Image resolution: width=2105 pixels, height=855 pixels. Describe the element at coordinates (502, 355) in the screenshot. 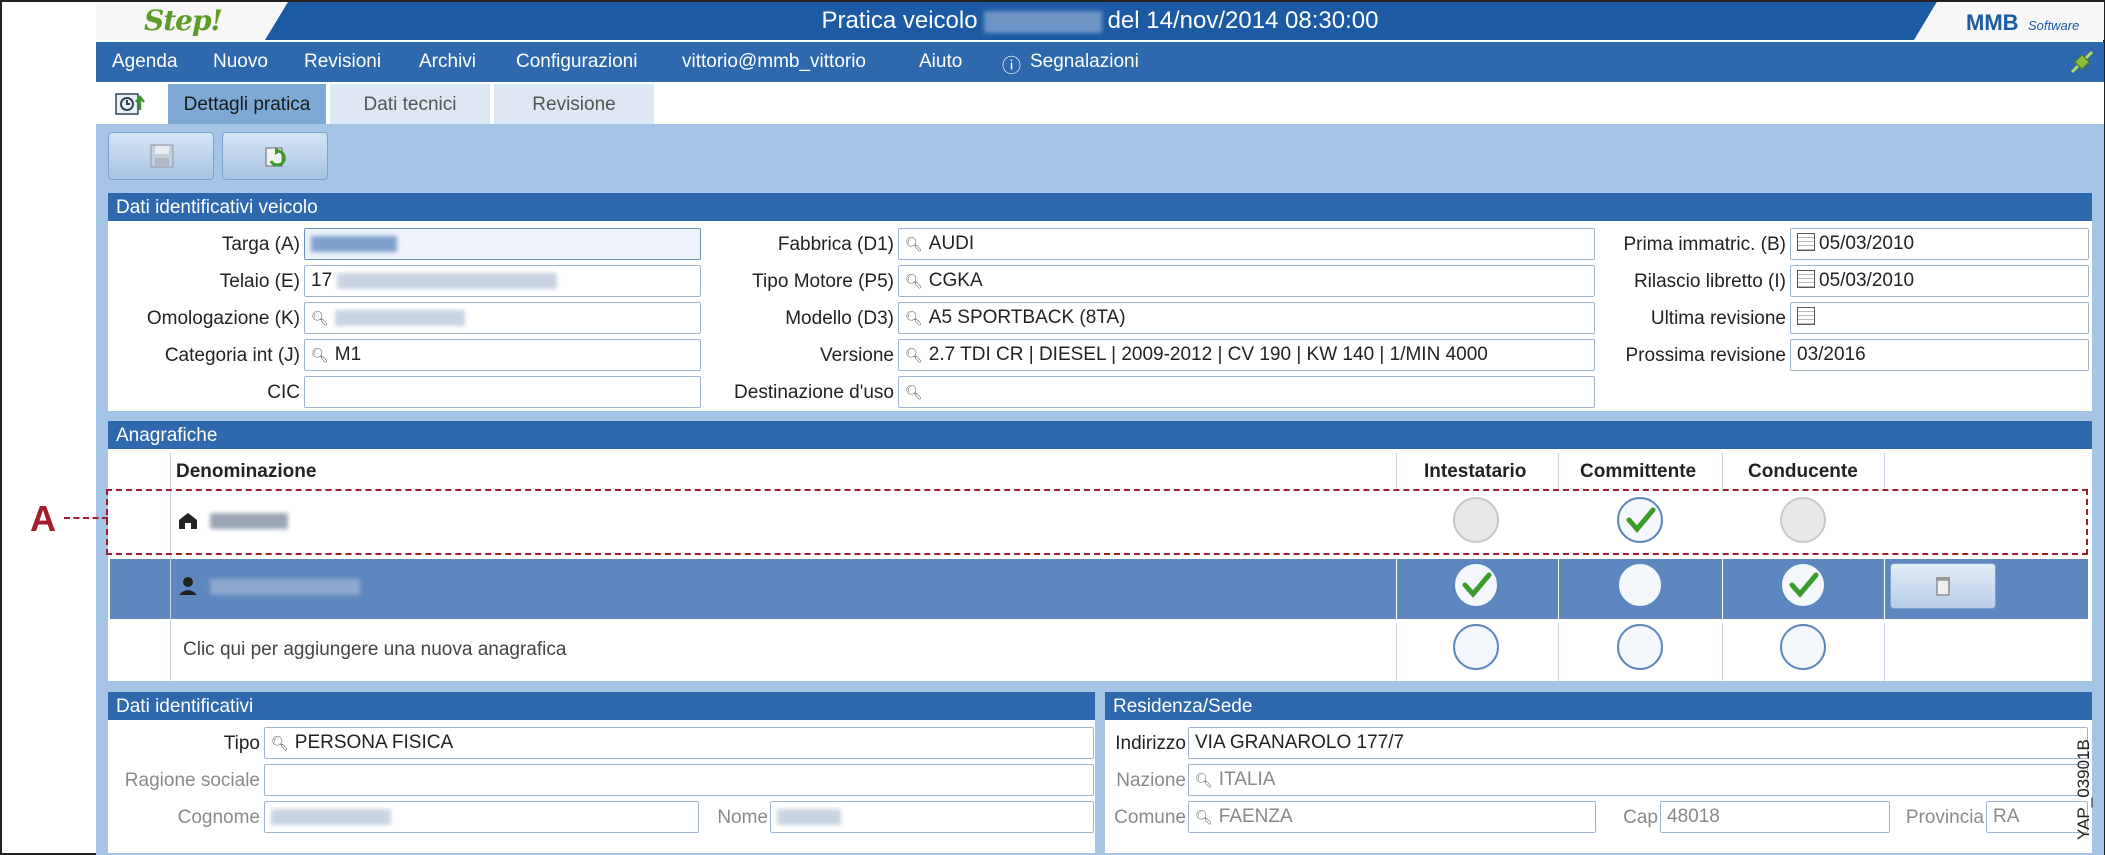

I see `categoria-field: 🔍︎ M1` at that location.